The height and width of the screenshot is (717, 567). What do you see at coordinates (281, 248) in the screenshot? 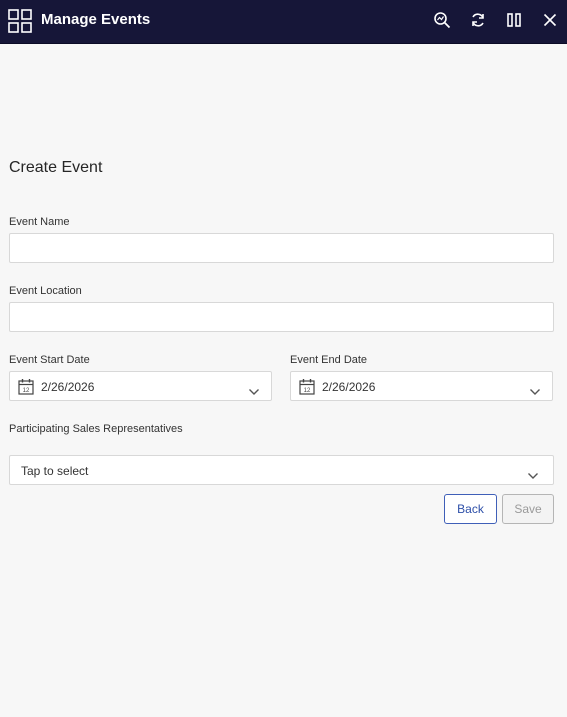
I see `event-name-input` at bounding box center [281, 248].